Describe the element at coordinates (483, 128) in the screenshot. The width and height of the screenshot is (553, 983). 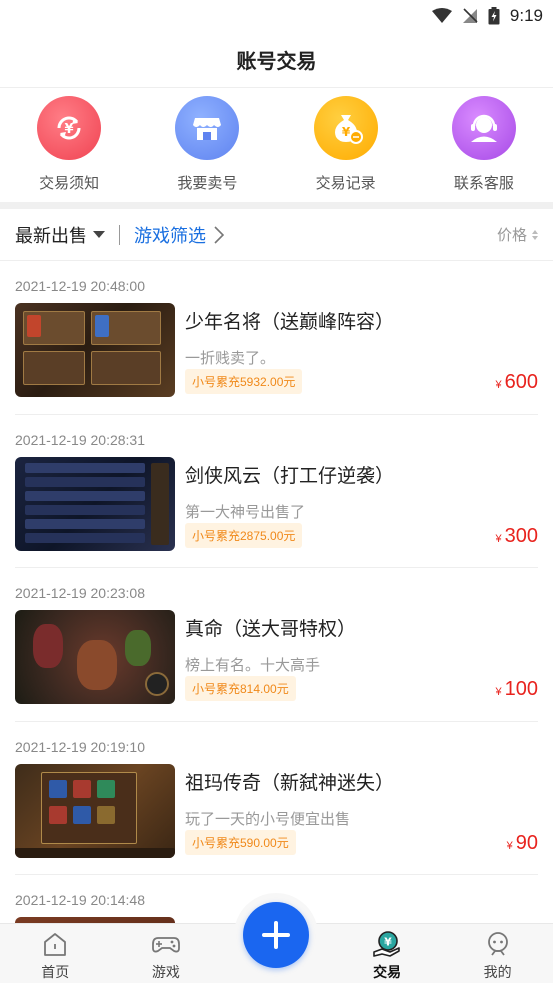
I see `headset-icon` at that location.